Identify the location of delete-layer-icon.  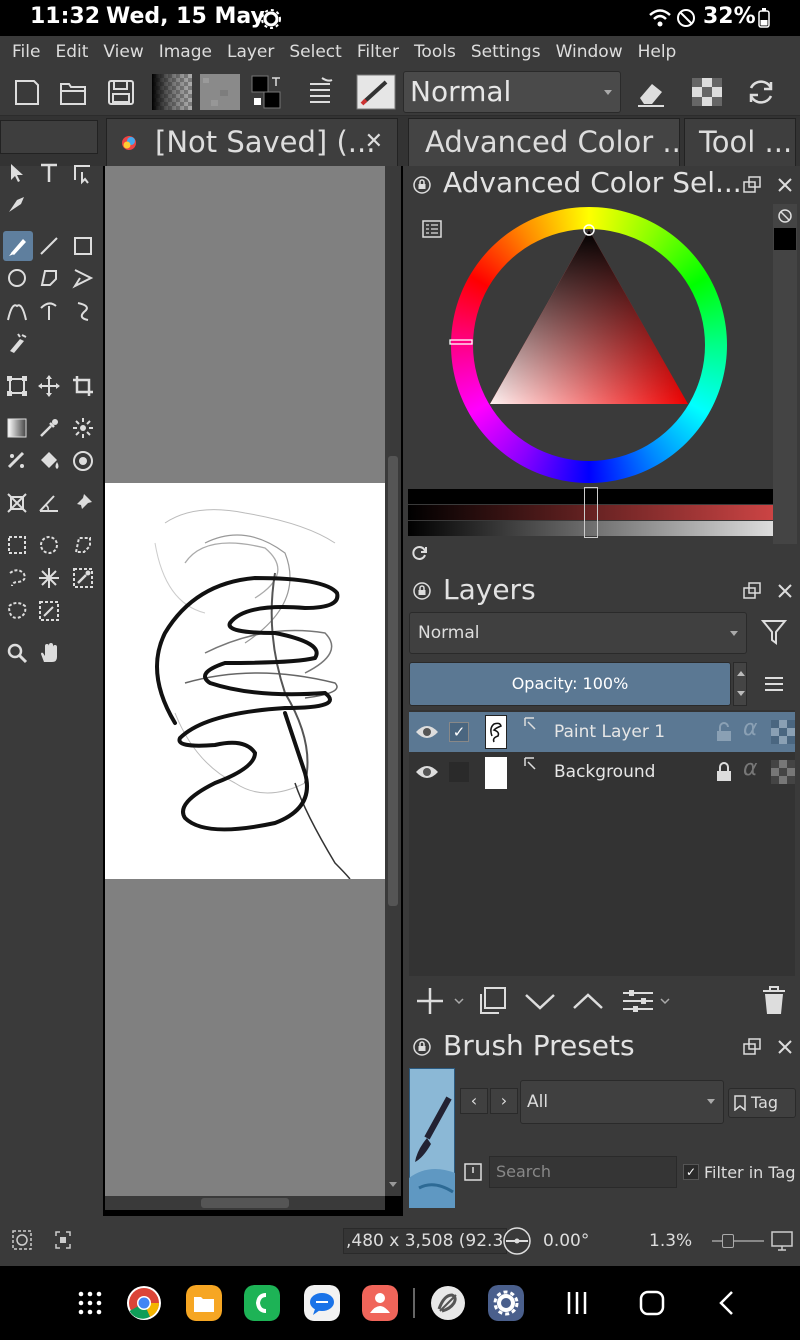
(774, 1000).